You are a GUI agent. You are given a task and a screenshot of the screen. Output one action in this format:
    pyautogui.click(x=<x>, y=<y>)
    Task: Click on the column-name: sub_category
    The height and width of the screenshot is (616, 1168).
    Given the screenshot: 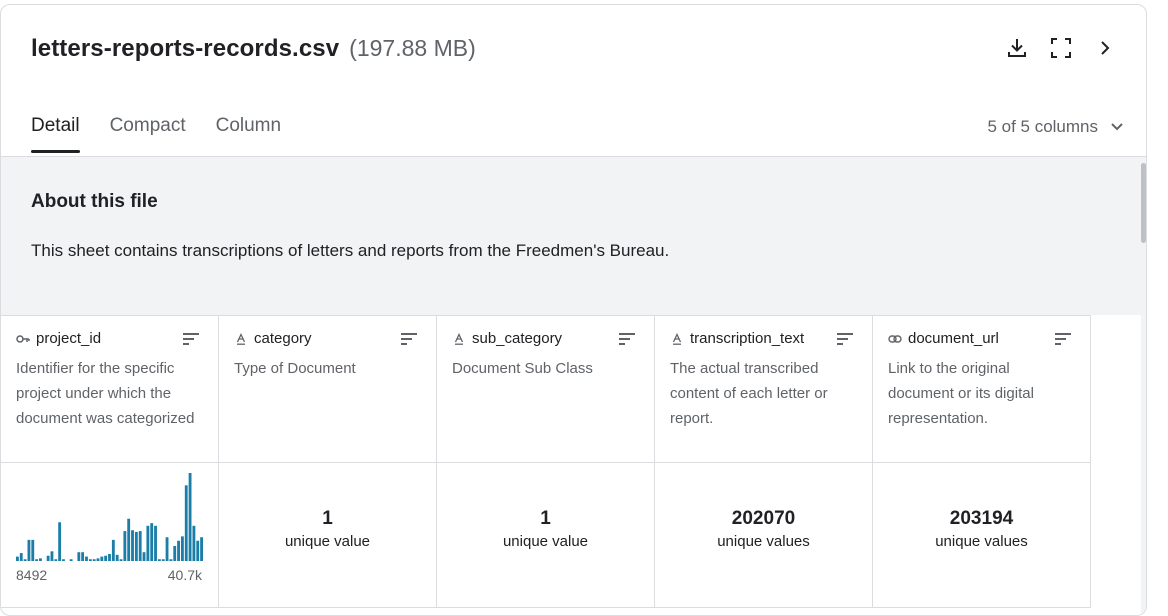 What is the action you would take?
    pyautogui.click(x=517, y=338)
    